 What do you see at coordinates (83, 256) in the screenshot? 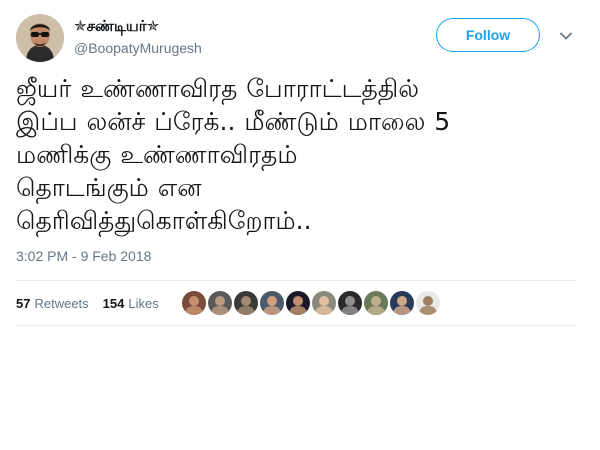
I see `tweet-timestamp: 3:02 PM - 9 Feb 2018` at bounding box center [83, 256].